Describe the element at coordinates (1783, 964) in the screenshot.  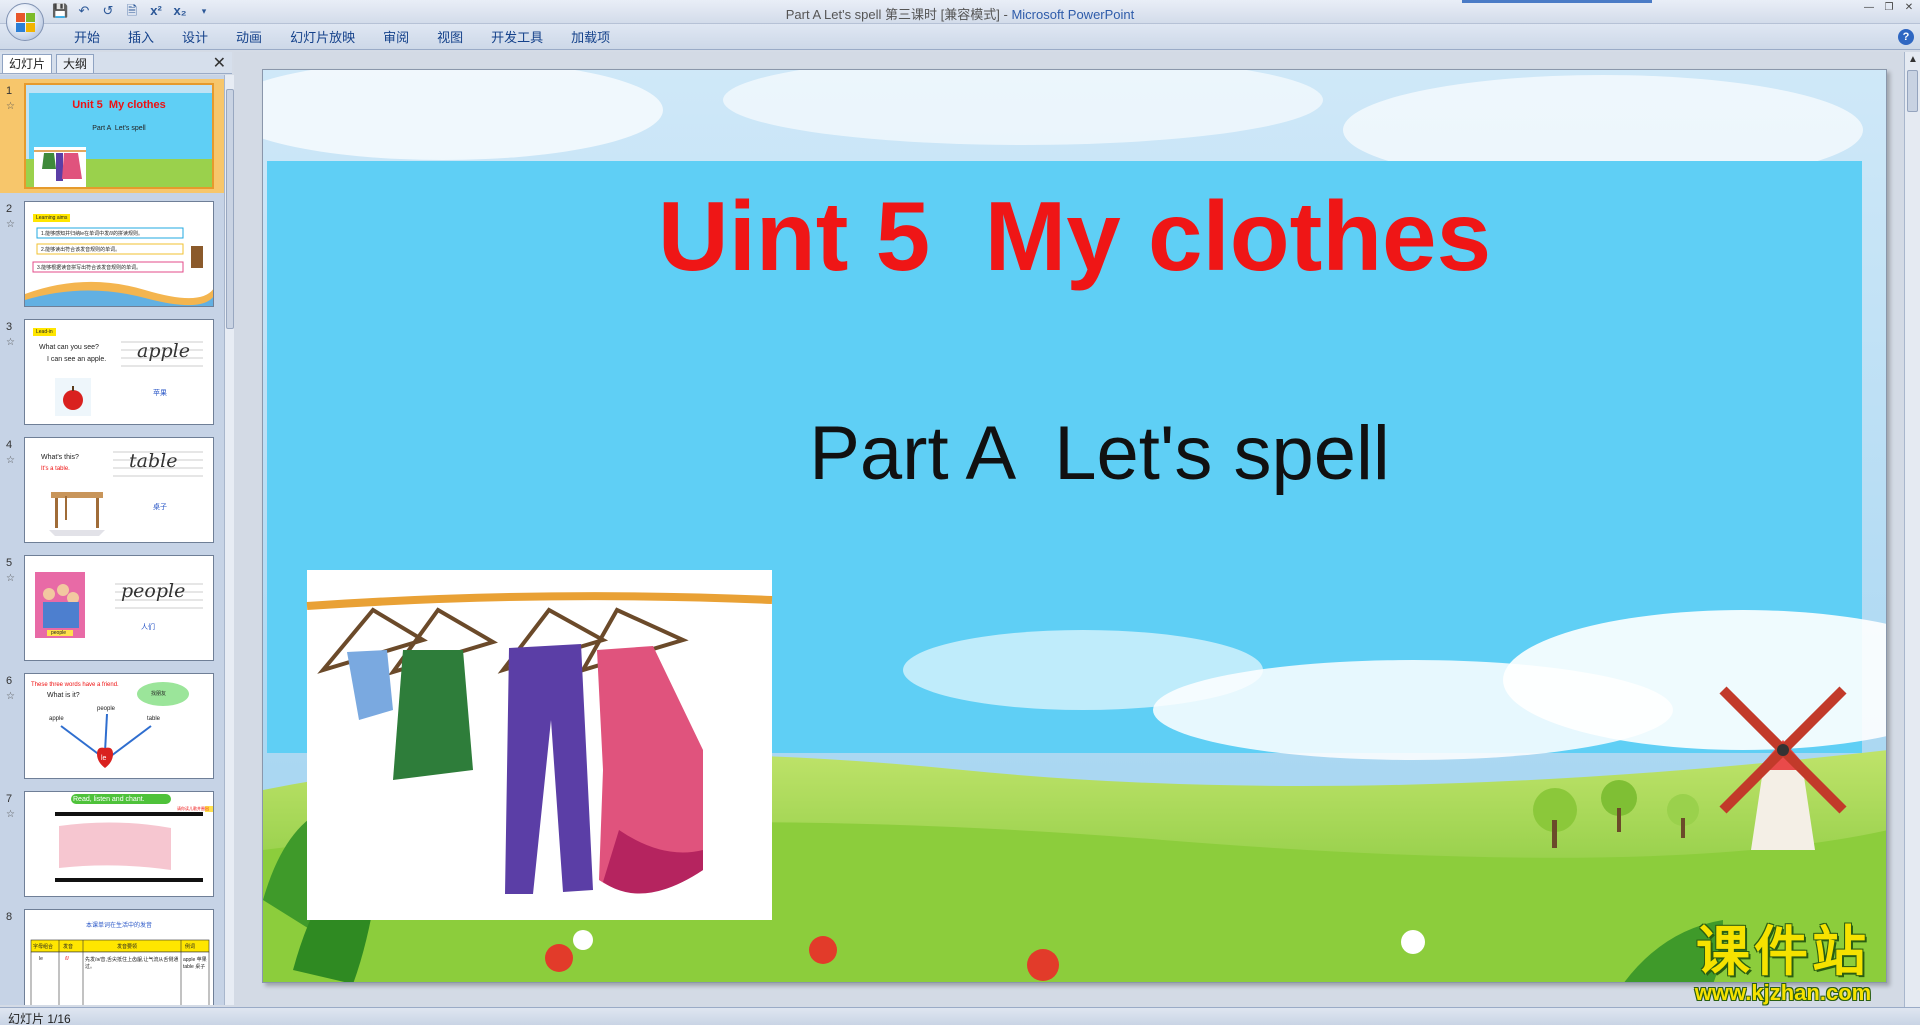
I see `watermark: 课件站 www.kjzhan.com` at that location.